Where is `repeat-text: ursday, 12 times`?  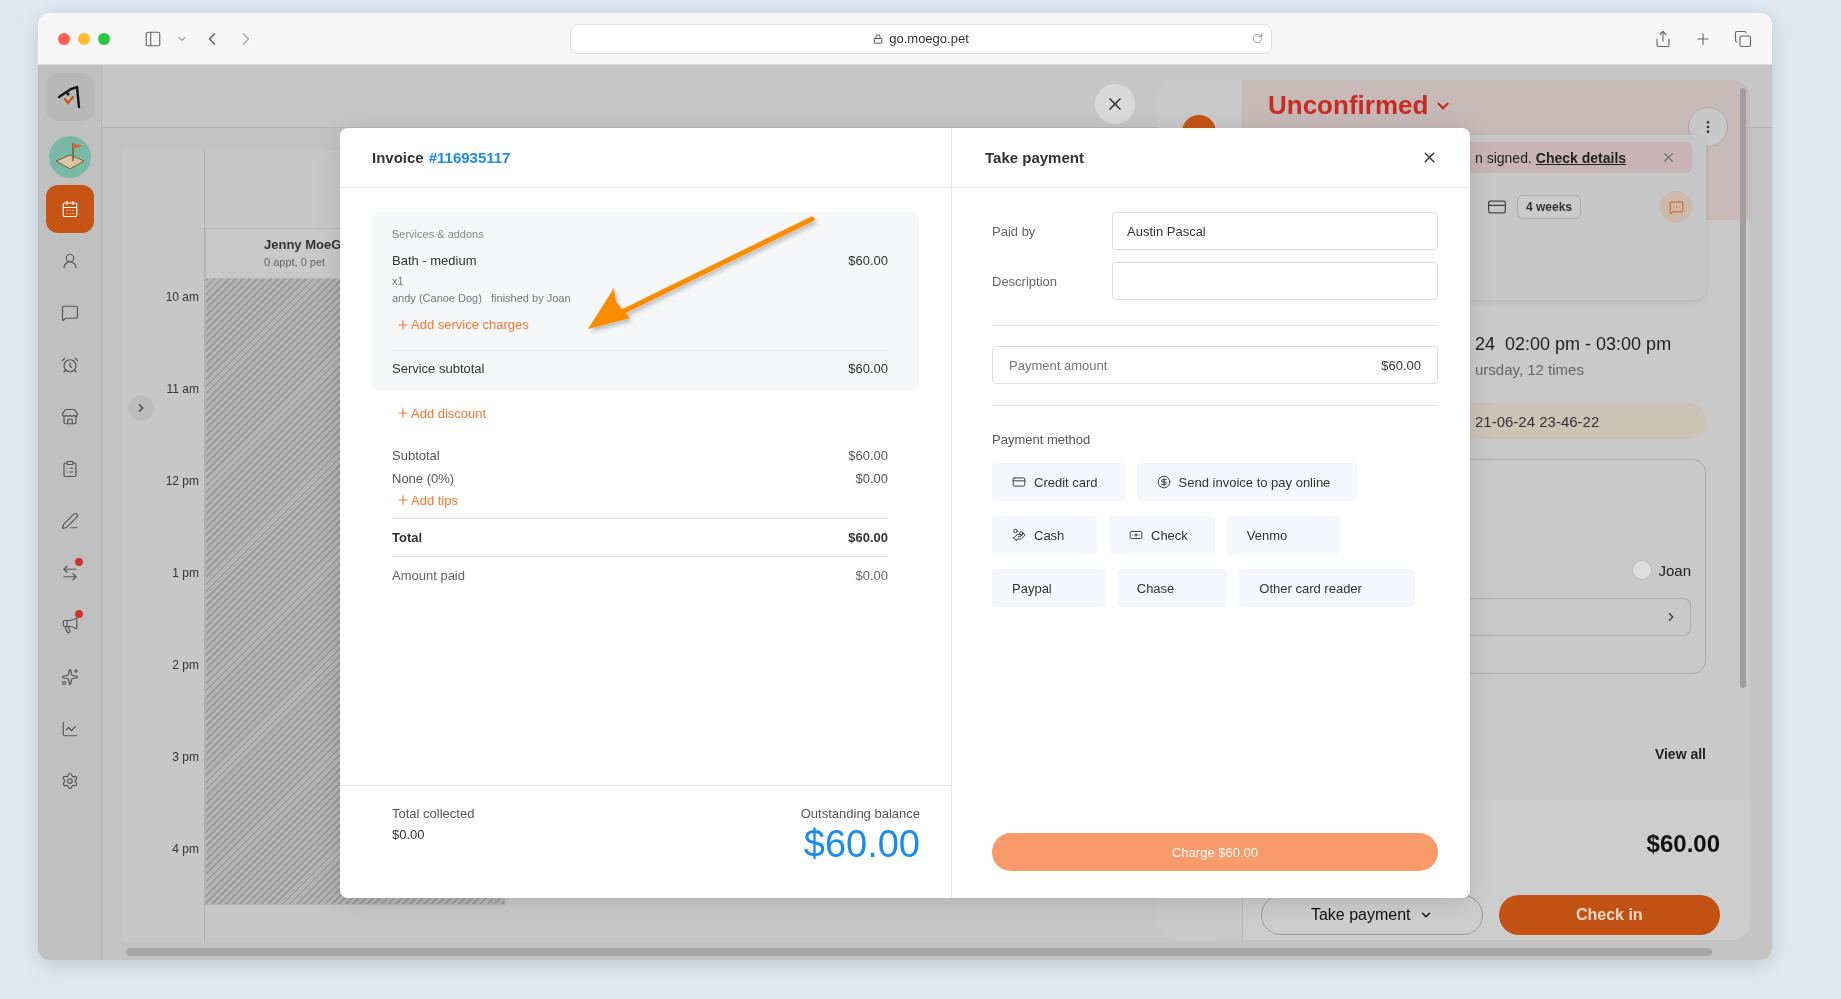 repeat-text: ursday, 12 times is located at coordinates (1529, 369).